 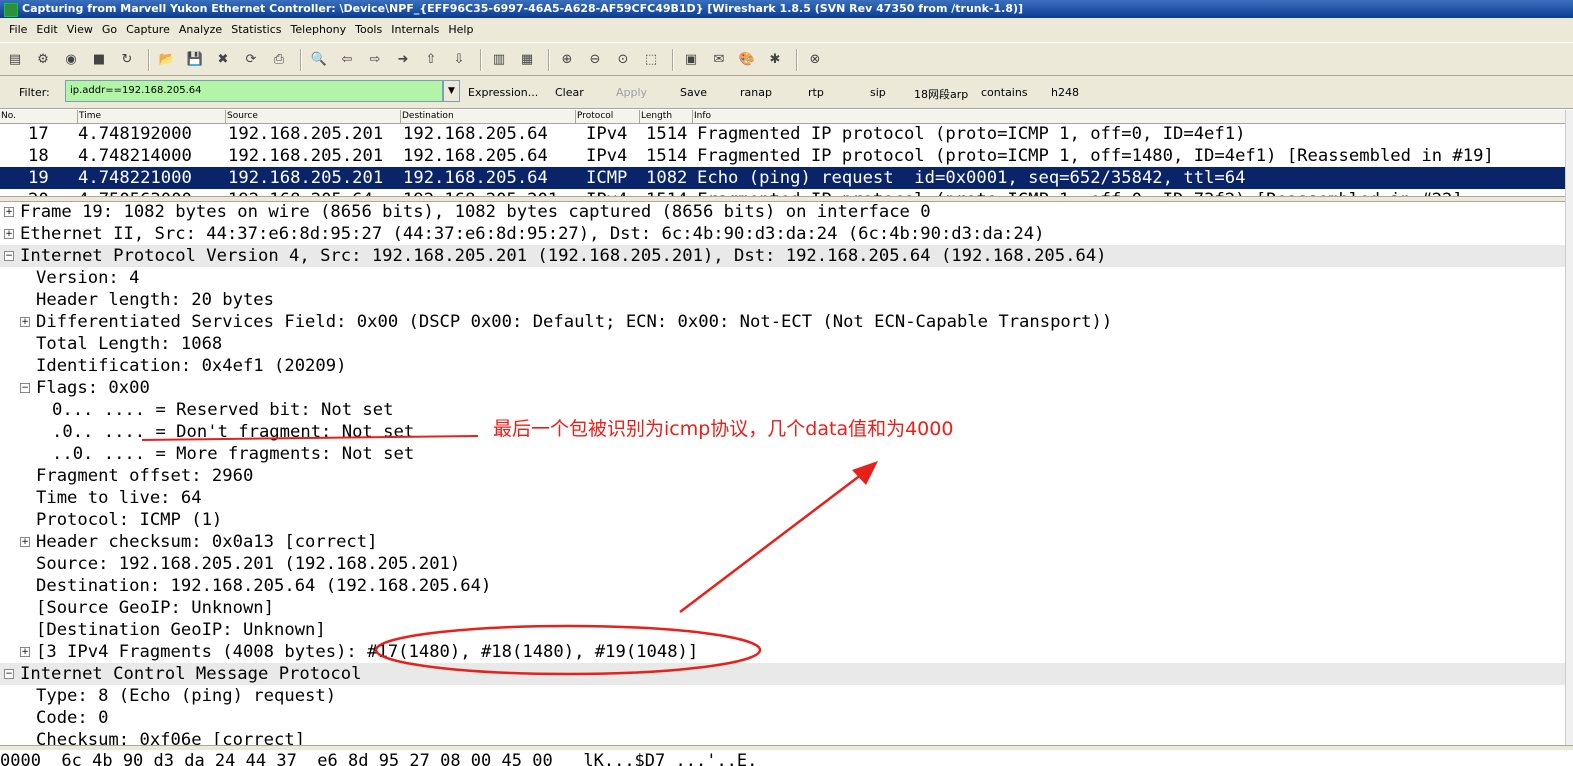 What do you see at coordinates (782, 300) in the screenshot?
I see `detail-tree-item: Header length: 20 bytes` at bounding box center [782, 300].